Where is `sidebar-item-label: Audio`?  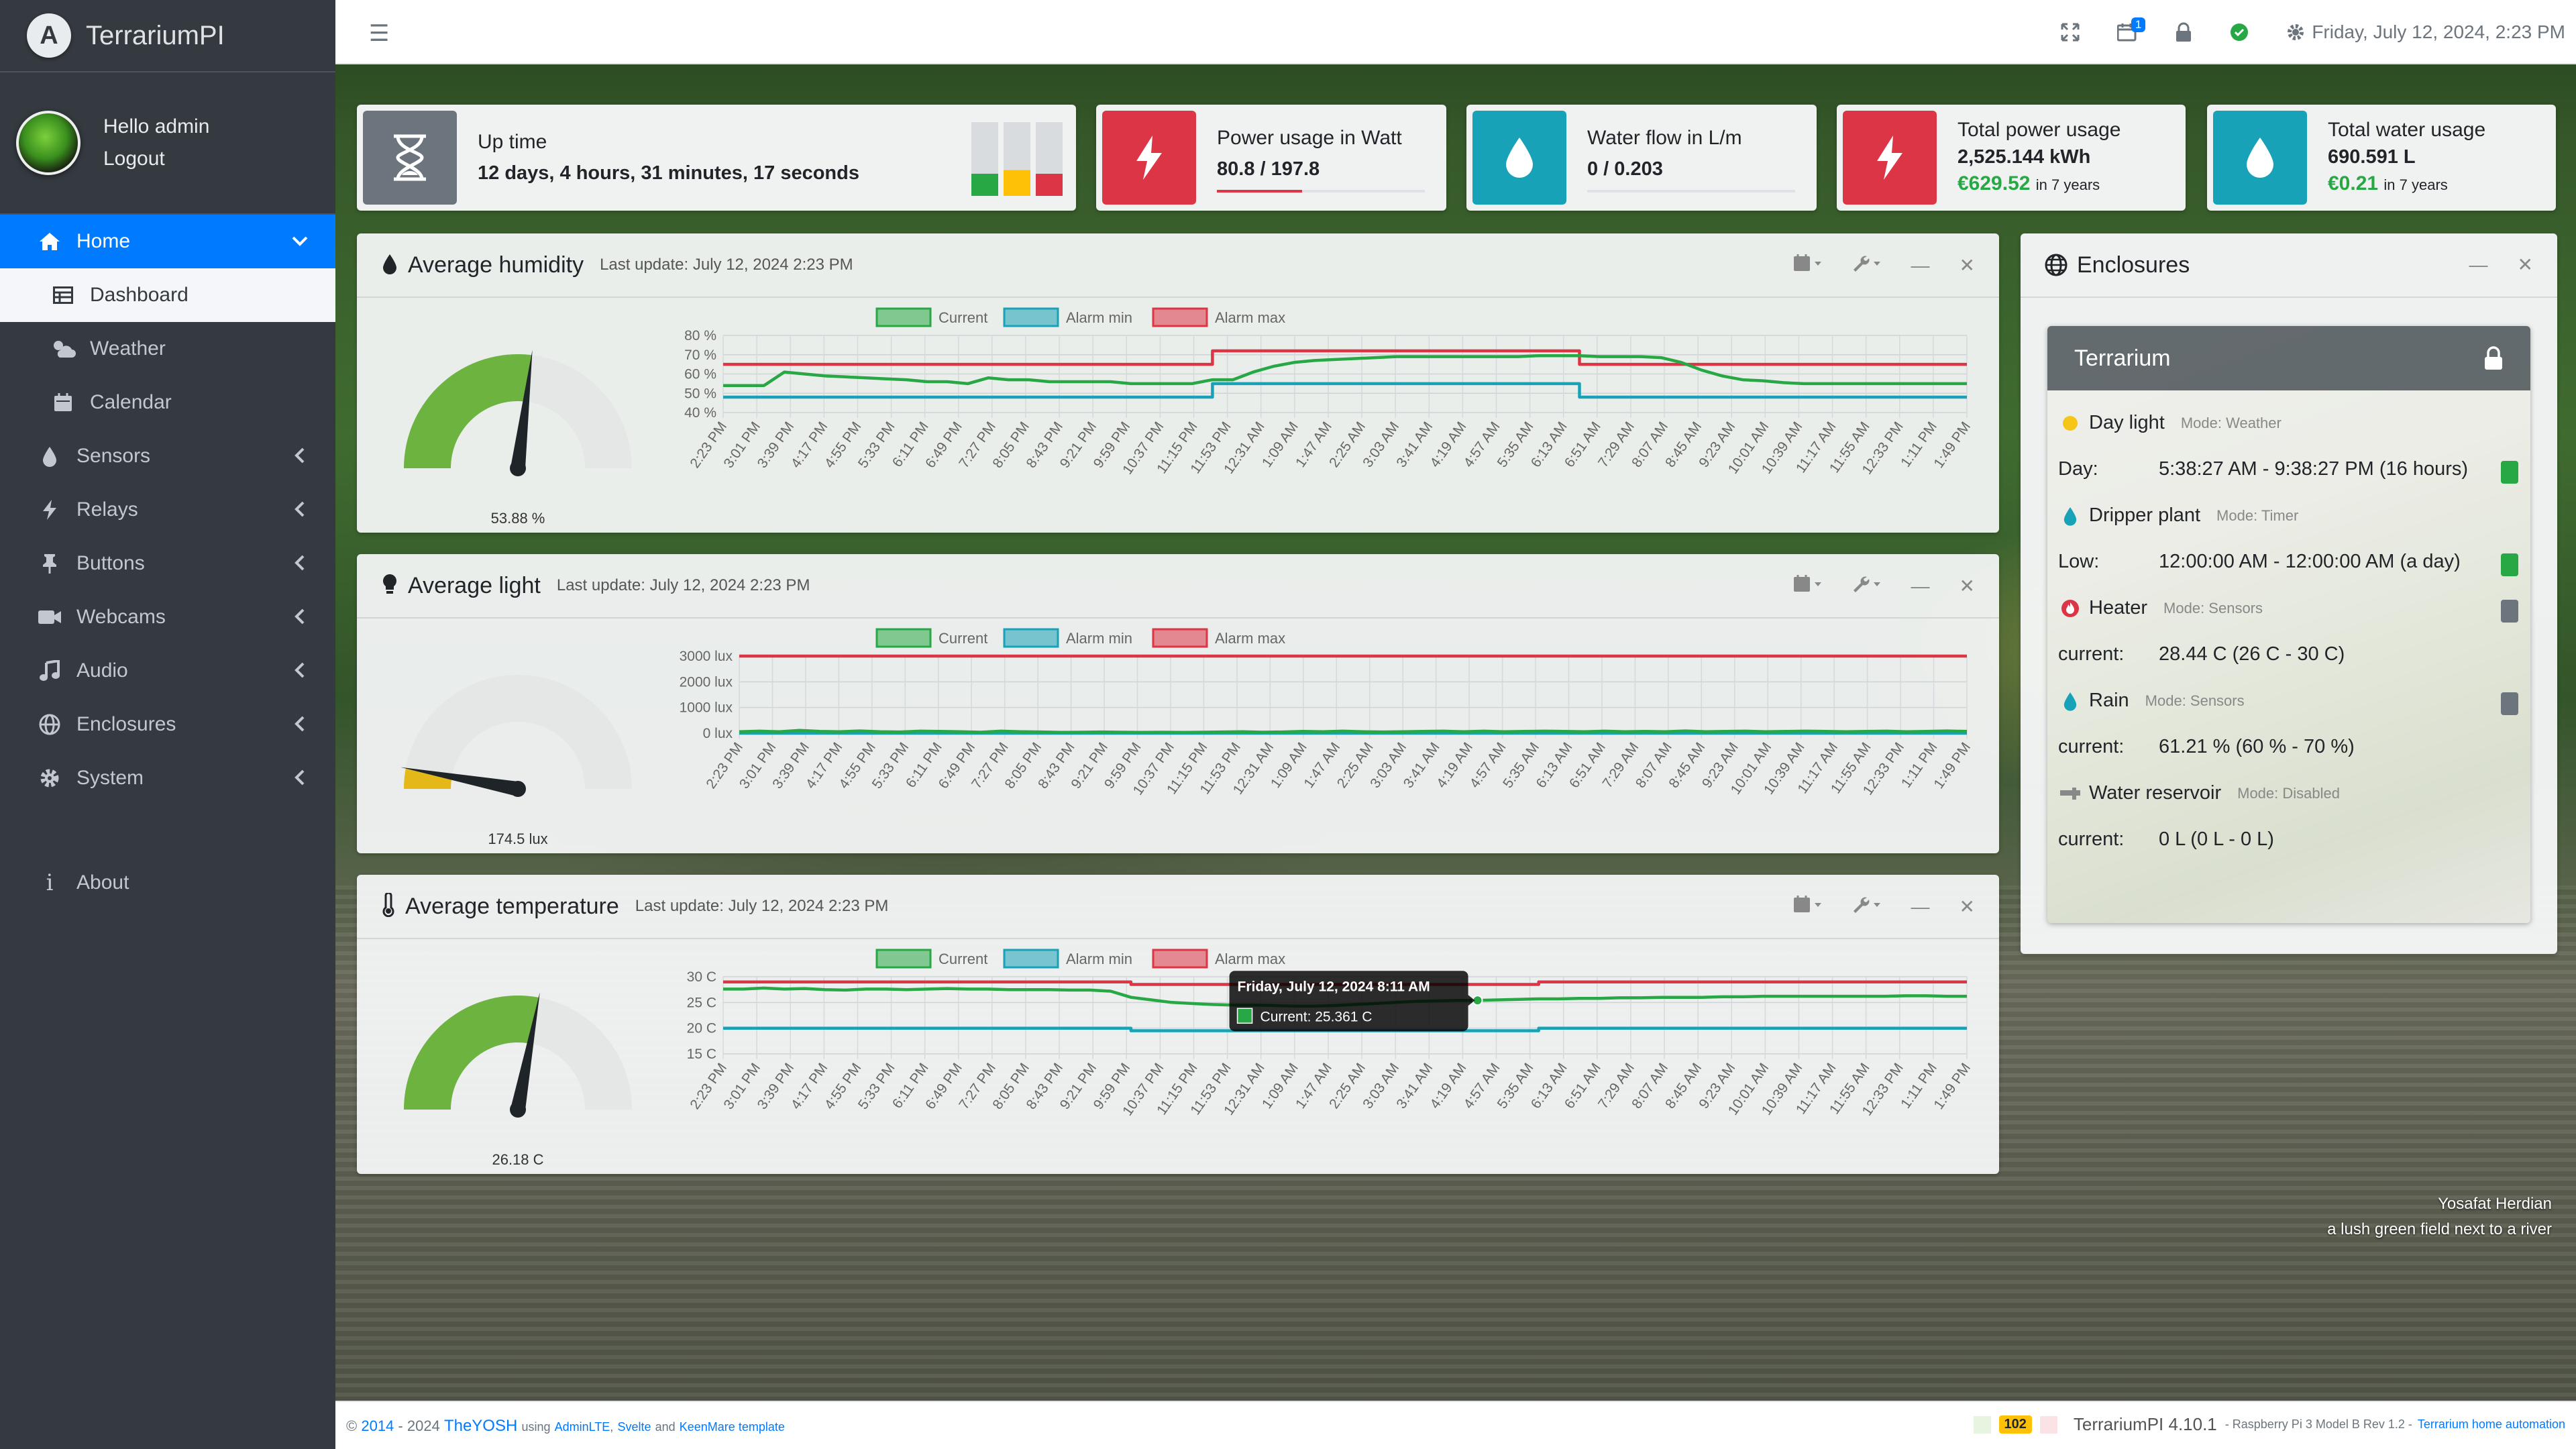
sidebar-item-label: Audio is located at coordinates (102, 670).